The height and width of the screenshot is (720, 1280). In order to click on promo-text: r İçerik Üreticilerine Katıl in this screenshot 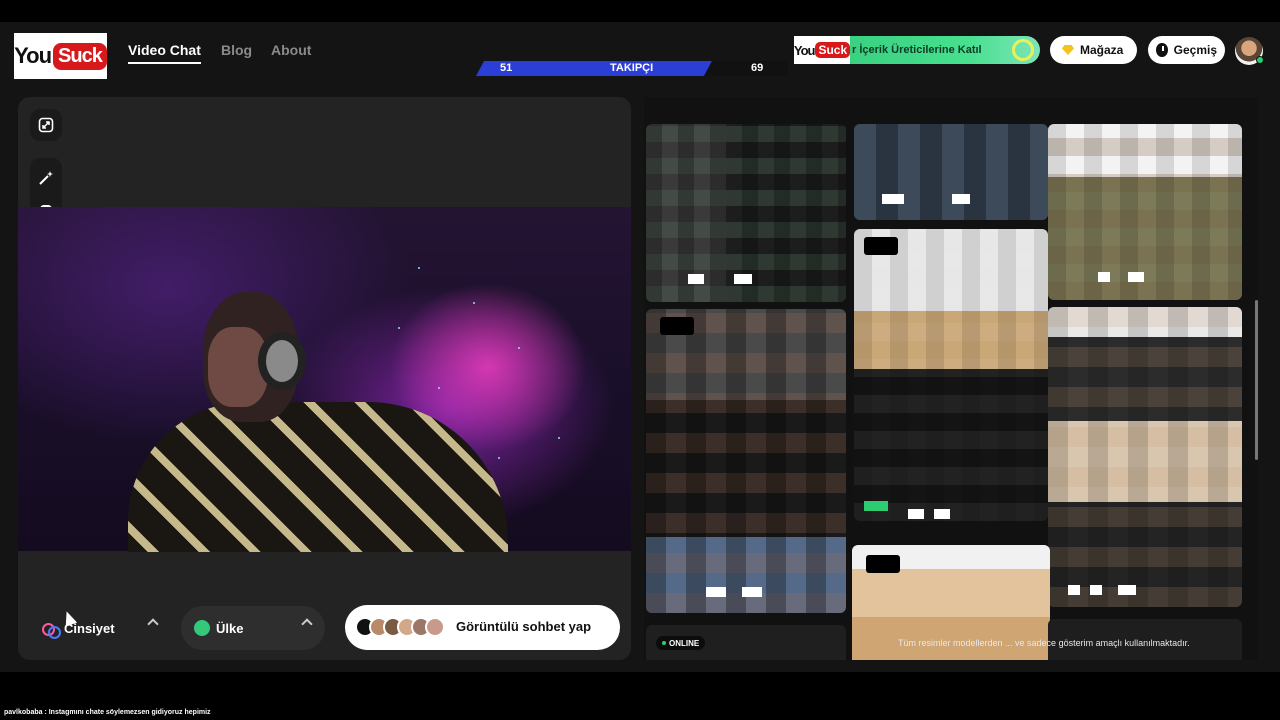, I will do `click(917, 50)`.